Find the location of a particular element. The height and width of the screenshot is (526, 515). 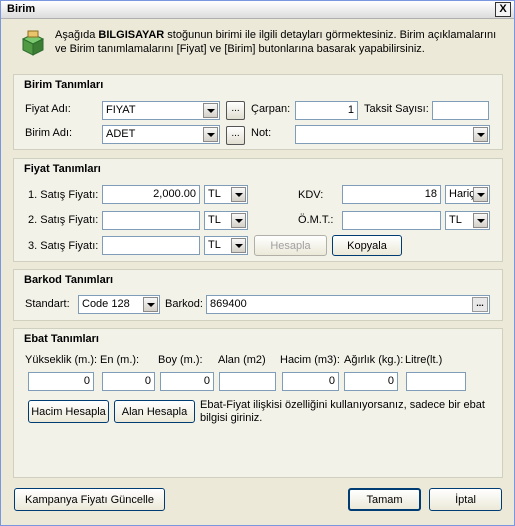

barkod-value: 869400 is located at coordinates (228, 304).